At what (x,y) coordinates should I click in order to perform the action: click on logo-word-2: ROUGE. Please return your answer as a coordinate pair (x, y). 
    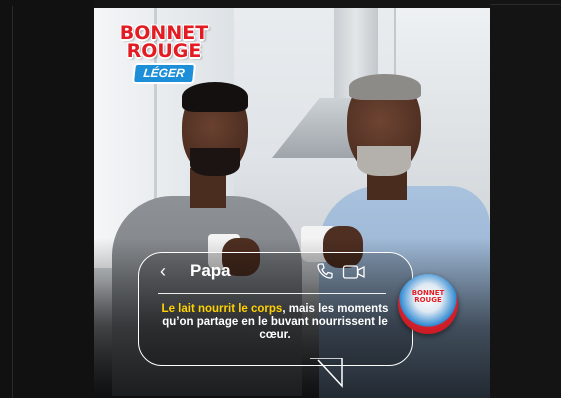
    Looking at the image, I should click on (164, 51).